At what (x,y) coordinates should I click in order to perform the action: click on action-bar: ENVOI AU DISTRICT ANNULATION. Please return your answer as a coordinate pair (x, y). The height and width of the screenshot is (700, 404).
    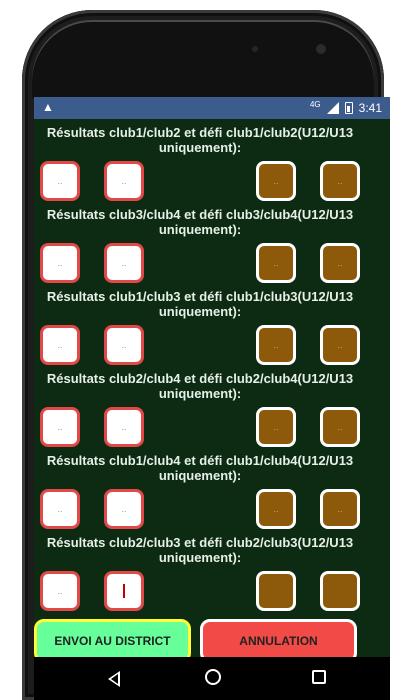
    Looking at the image, I should click on (212, 634).